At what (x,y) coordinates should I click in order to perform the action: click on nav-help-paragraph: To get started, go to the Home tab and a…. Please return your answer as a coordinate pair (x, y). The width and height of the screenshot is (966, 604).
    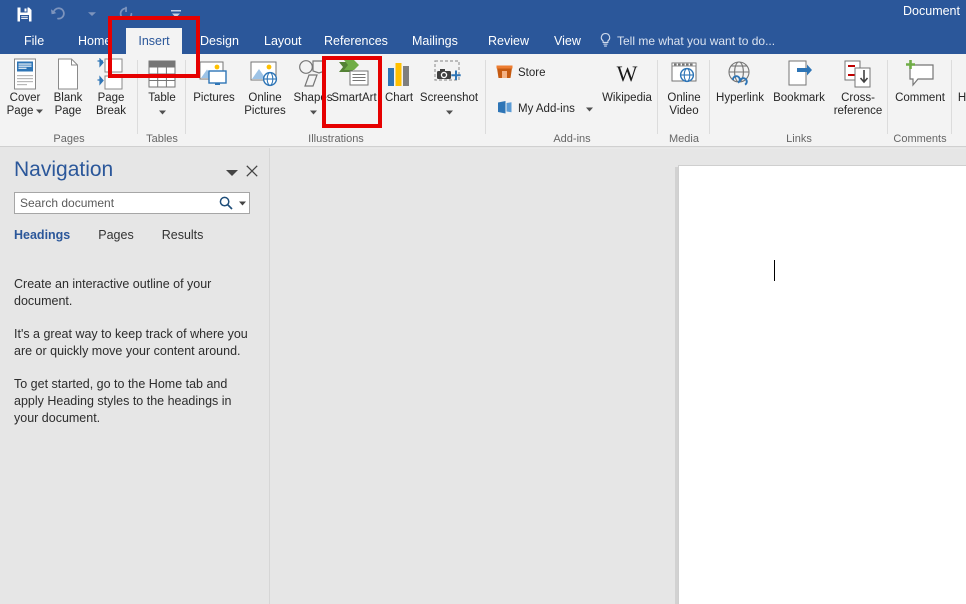
    Looking at the image, I should click on (123, 401).